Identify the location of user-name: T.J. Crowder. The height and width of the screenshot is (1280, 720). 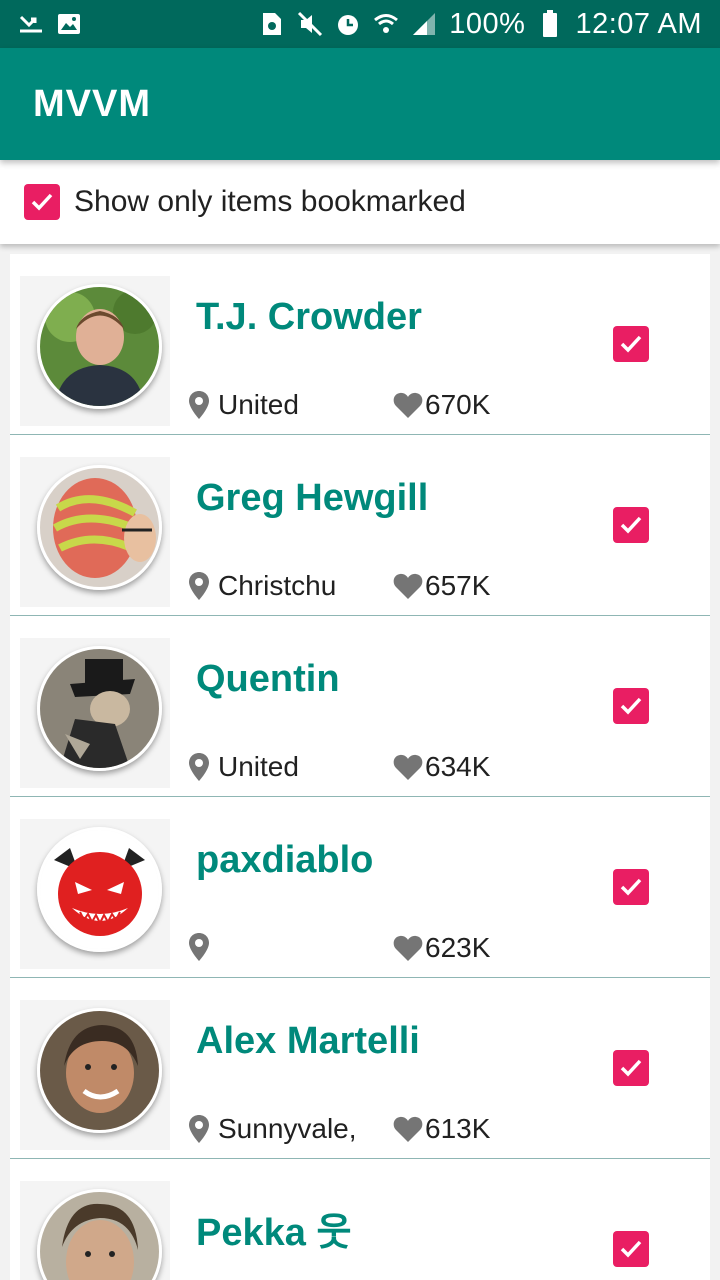
(309, 317).